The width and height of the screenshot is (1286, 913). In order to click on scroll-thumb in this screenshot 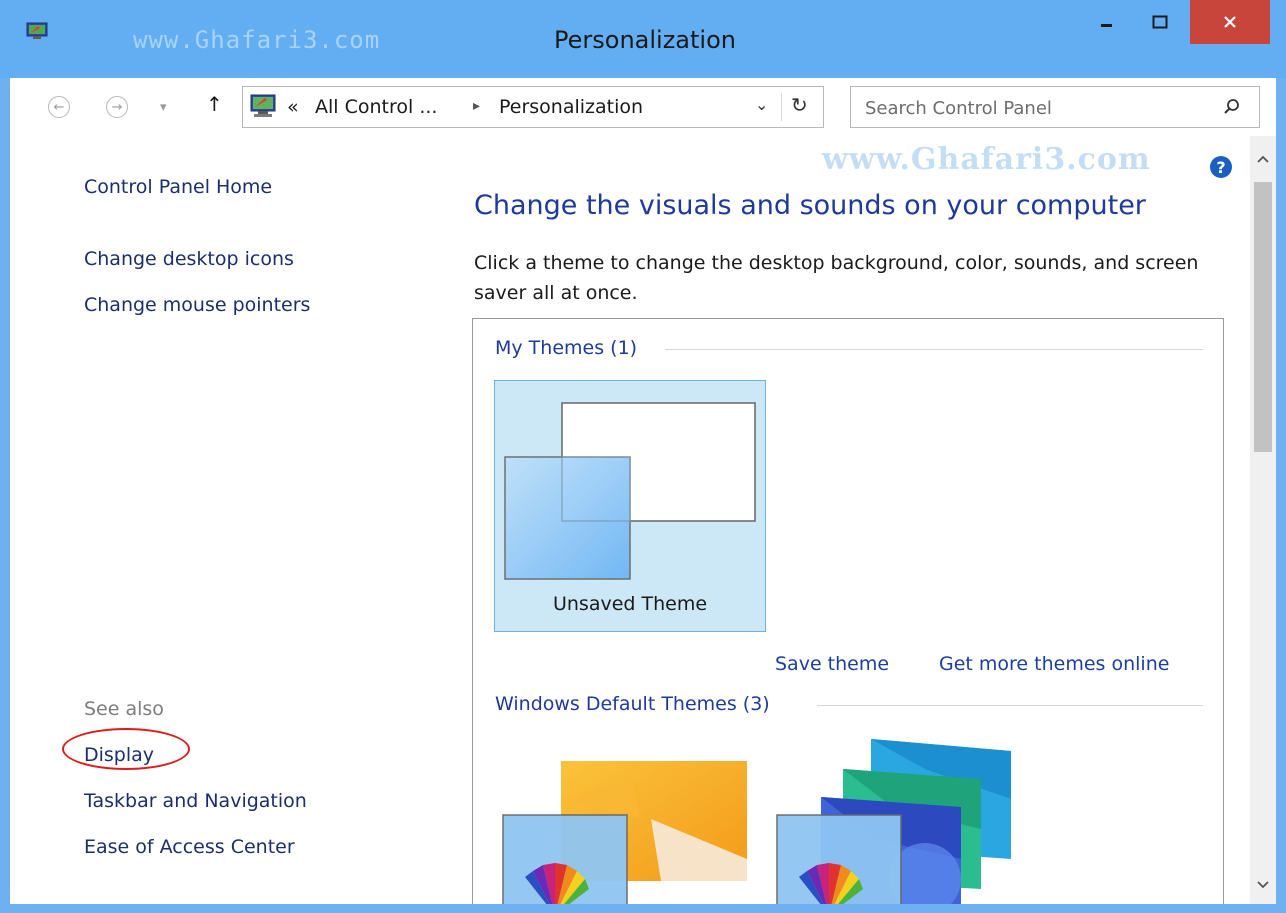, I will do `click(1263, 317)`.